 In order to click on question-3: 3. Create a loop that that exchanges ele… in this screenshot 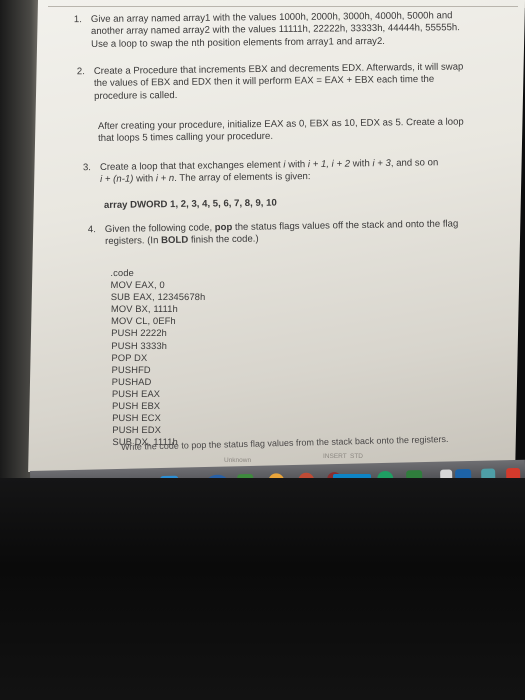, I will do `click(261, 172)`.